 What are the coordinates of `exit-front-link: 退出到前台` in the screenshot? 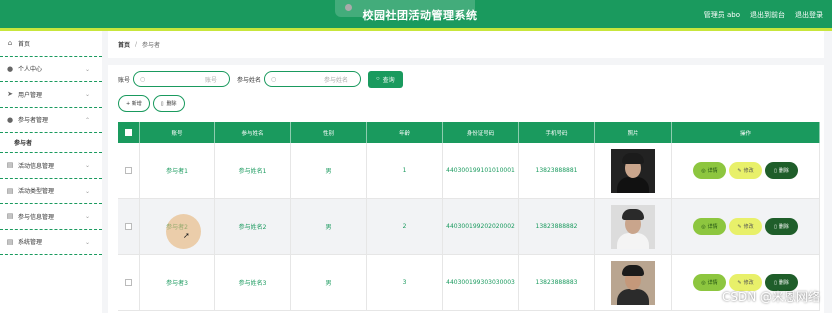 It's located at (767, 15).